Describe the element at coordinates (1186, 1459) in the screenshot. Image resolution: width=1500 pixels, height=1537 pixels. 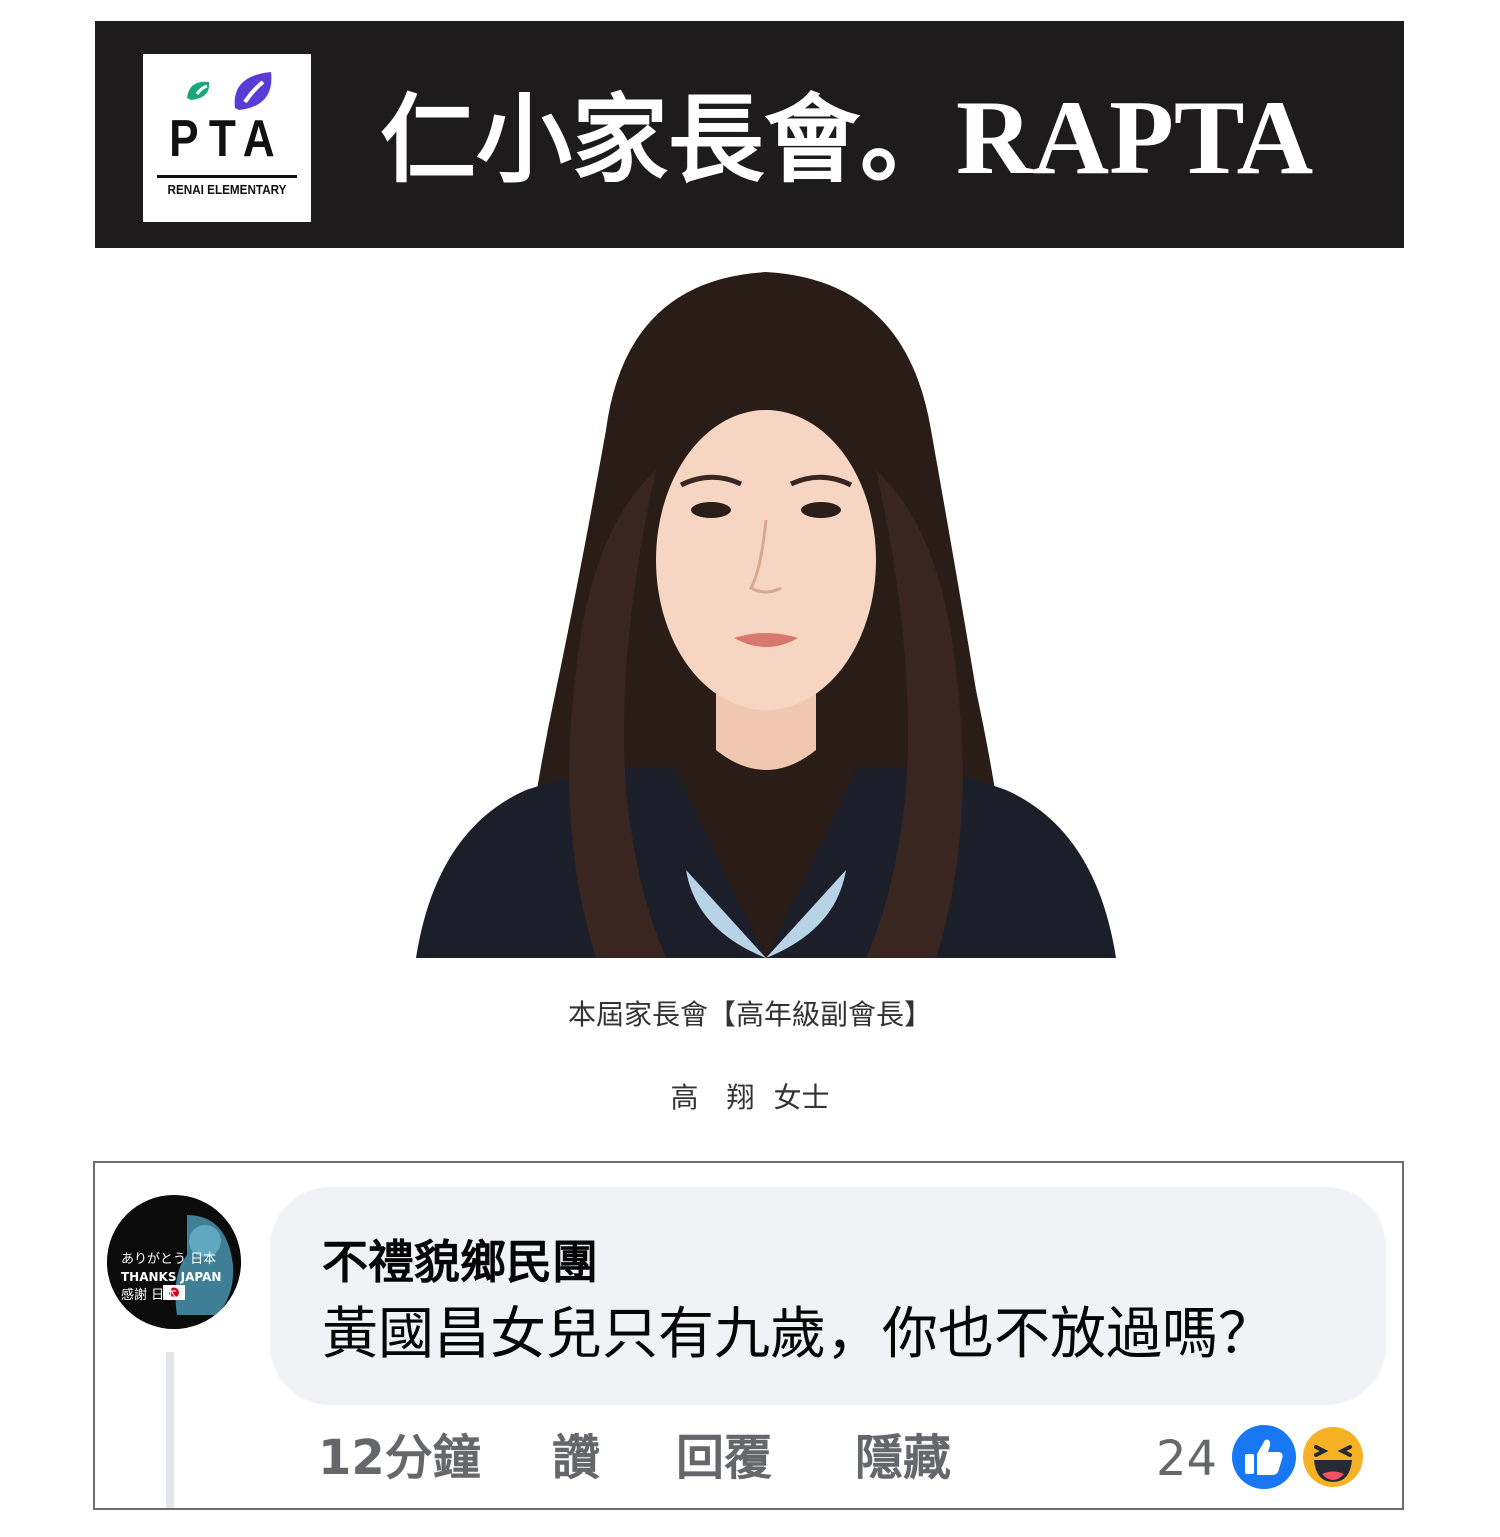
I see `reaction-count: 24` at that location.